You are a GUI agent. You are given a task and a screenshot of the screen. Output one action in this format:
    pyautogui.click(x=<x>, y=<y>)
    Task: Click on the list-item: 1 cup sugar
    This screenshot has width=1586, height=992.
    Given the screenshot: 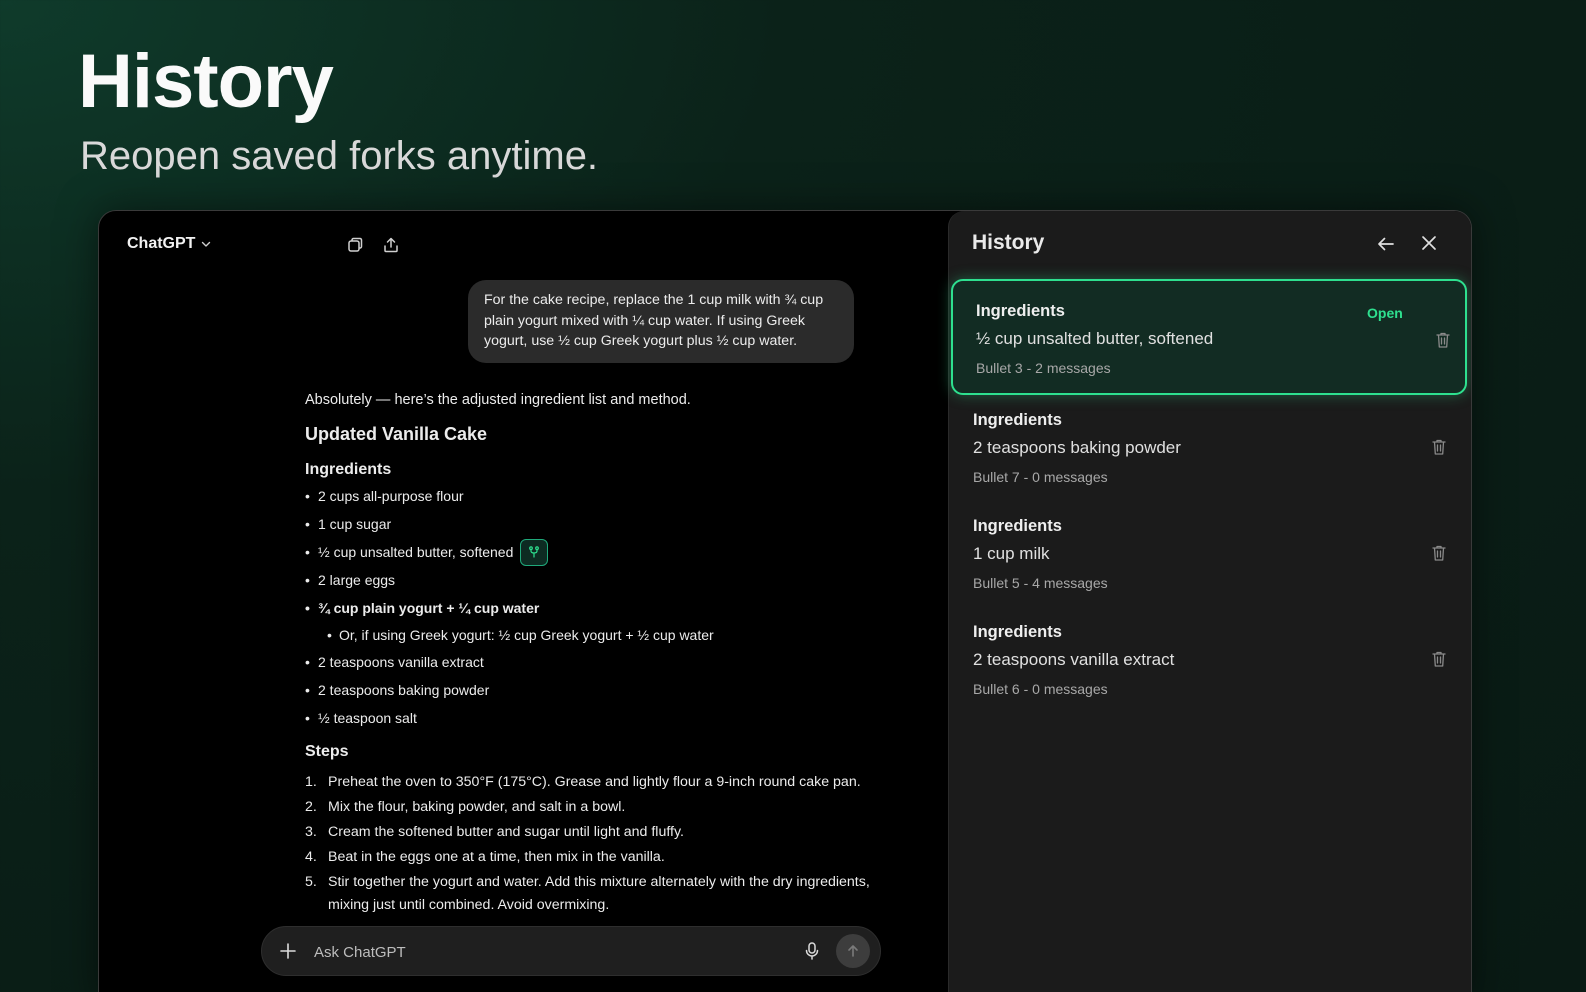 What is the action you would take?
    pyautogui.click(x=595, y=524)
    